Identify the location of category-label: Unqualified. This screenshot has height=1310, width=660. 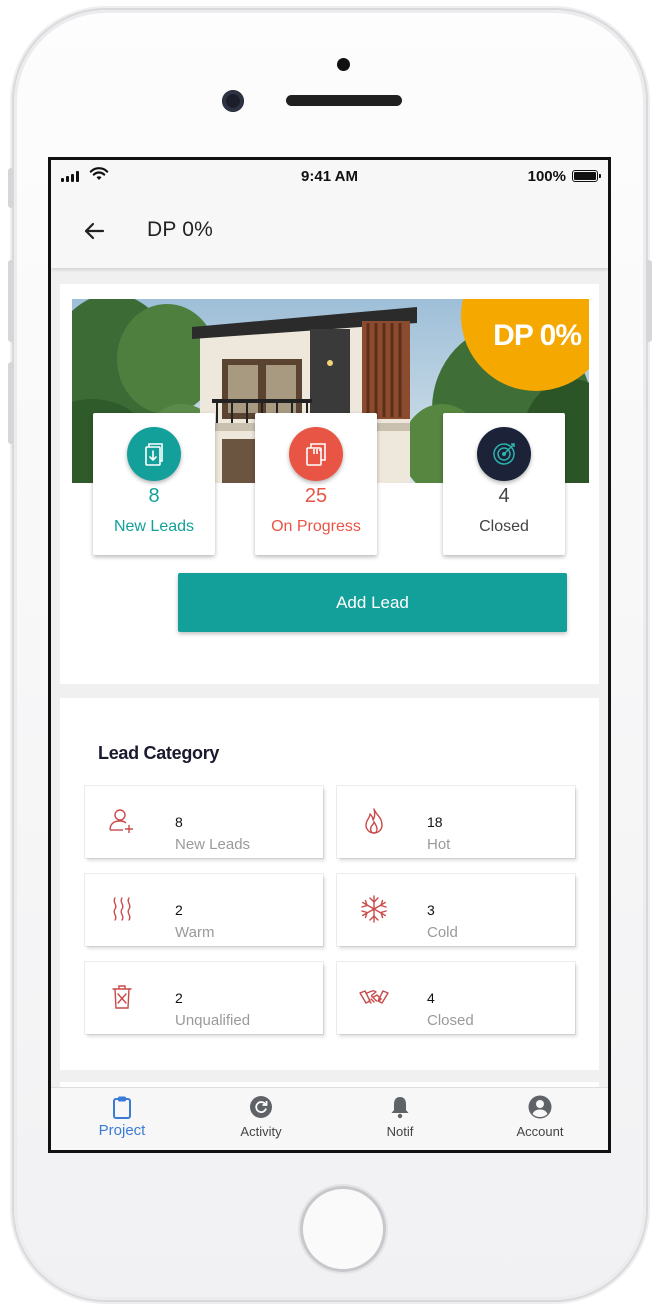
(213, 1020).